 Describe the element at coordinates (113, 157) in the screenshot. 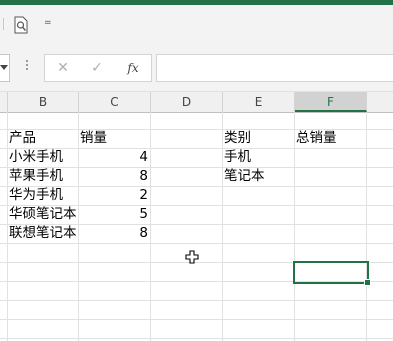

I see `cell-C2: 4` at that location.